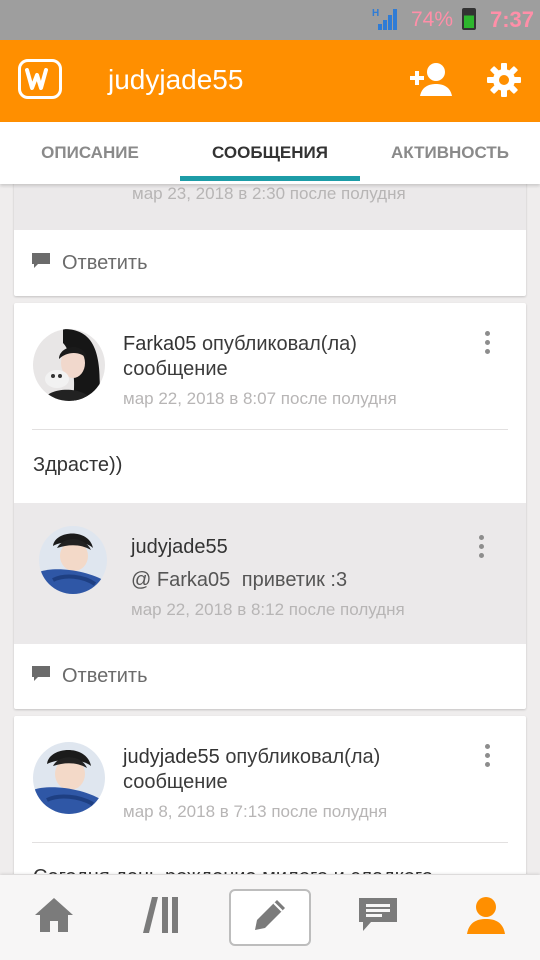 The width and height of the screenshot is (540, 960). I want to click on profile-username-title: judyjade55, so click(176, 79).